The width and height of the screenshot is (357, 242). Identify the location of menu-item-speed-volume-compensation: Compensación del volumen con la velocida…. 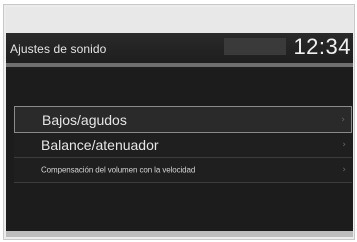
(183, 170).